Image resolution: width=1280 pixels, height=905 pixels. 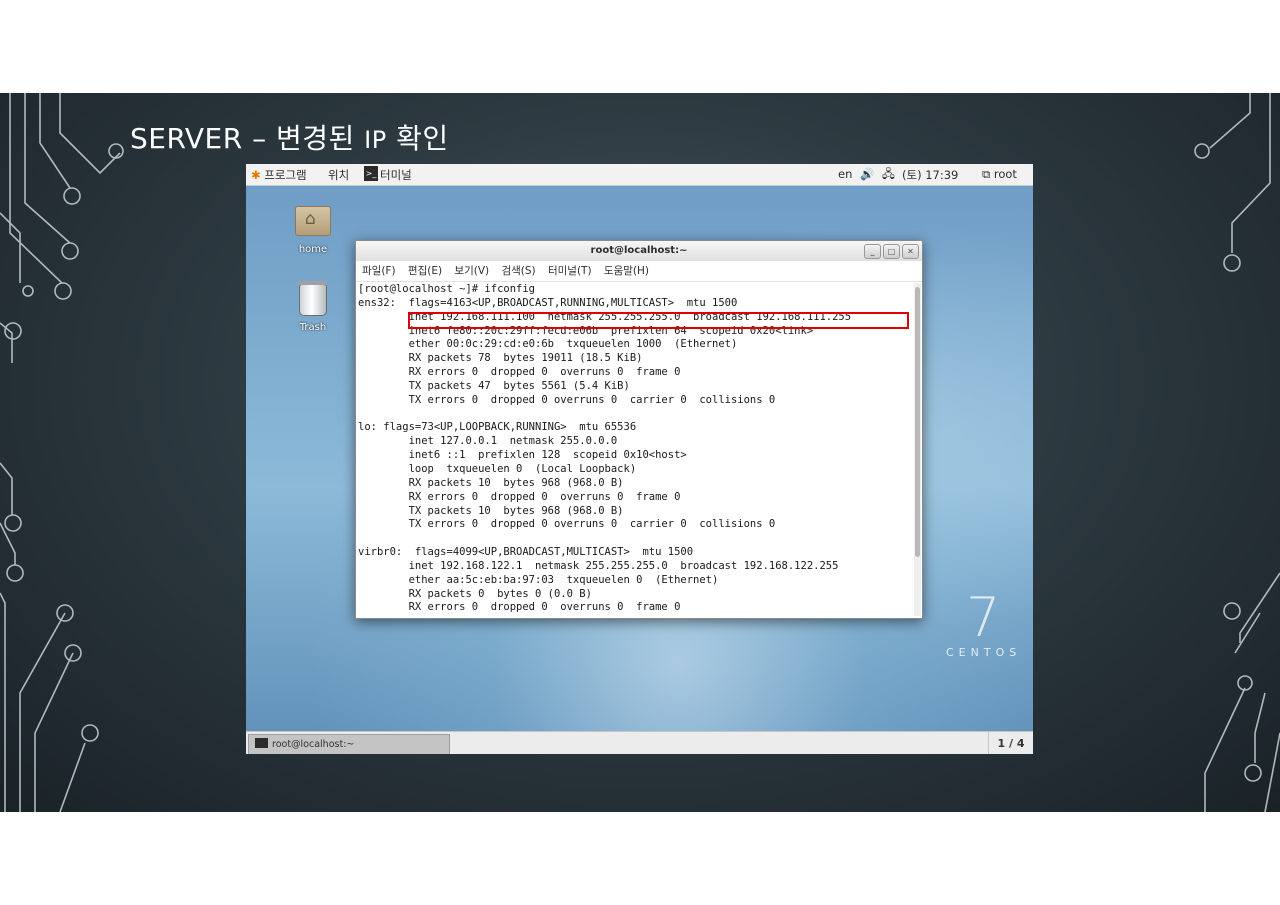 What do you see at coordinates (845, 174) in the screenshot?
I see `language-indicator: en` at bounding box center [845, 174].